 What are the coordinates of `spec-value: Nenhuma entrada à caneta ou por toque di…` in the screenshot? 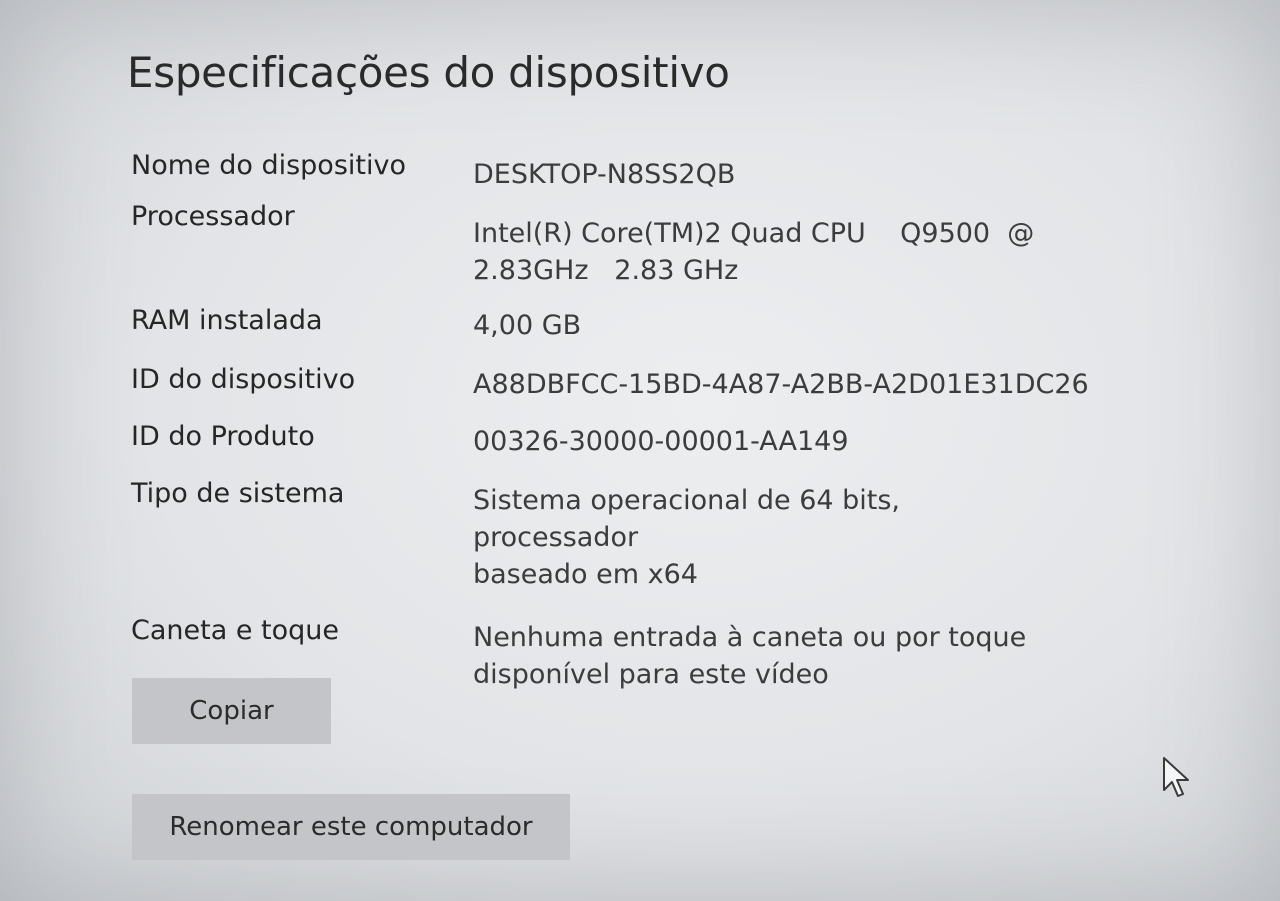 It's located at (750, 656).